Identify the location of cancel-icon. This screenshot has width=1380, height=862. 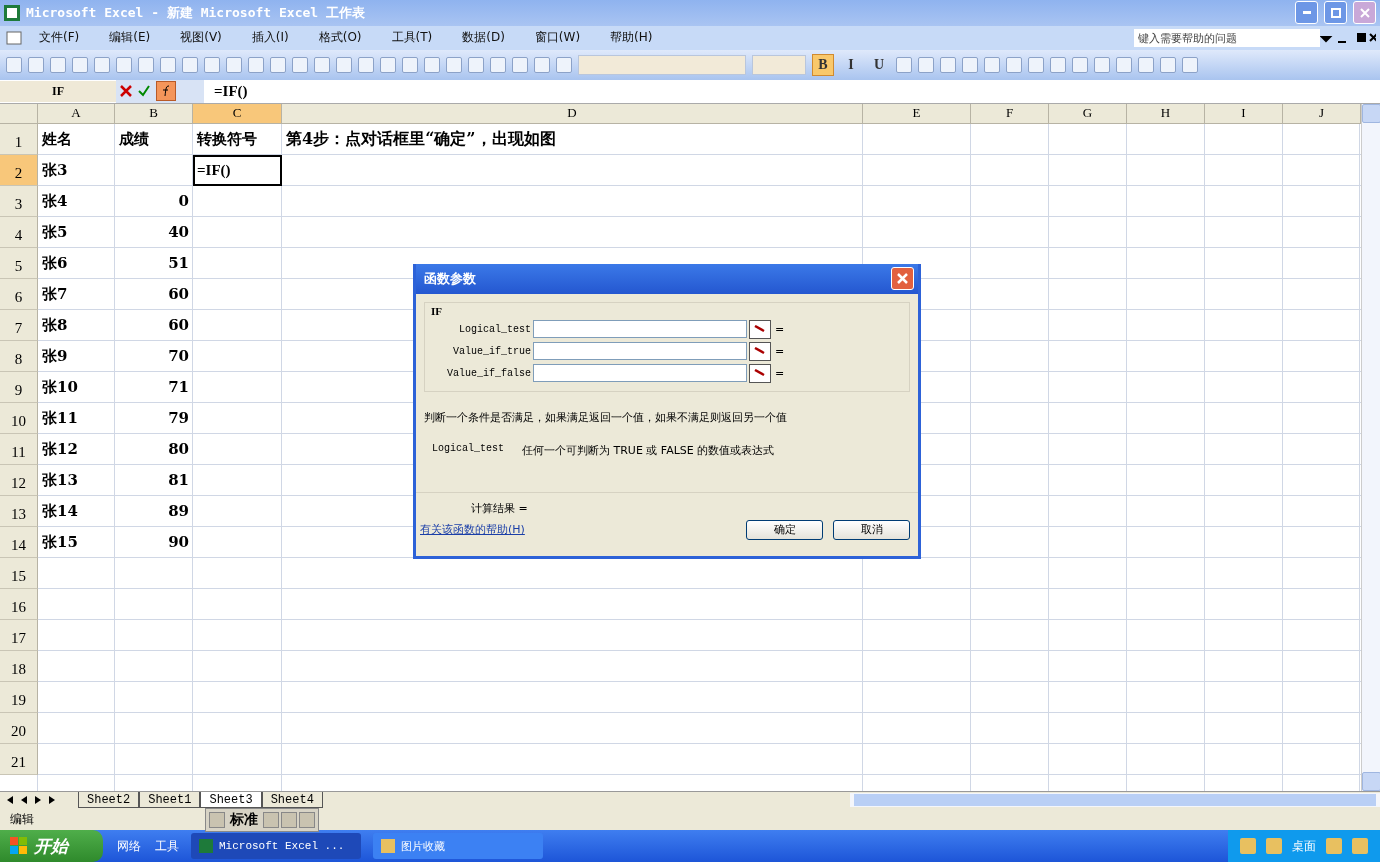
(126, 91).